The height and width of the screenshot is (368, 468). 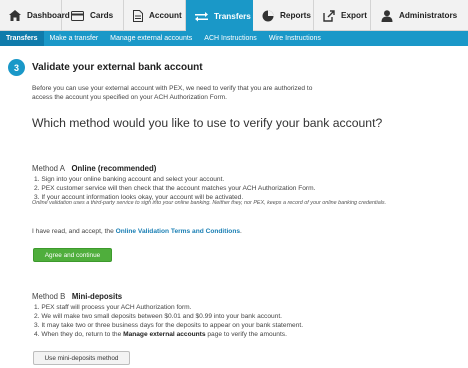 I want to click on nav-transfers: Transfers, so click(x=219, y=16).